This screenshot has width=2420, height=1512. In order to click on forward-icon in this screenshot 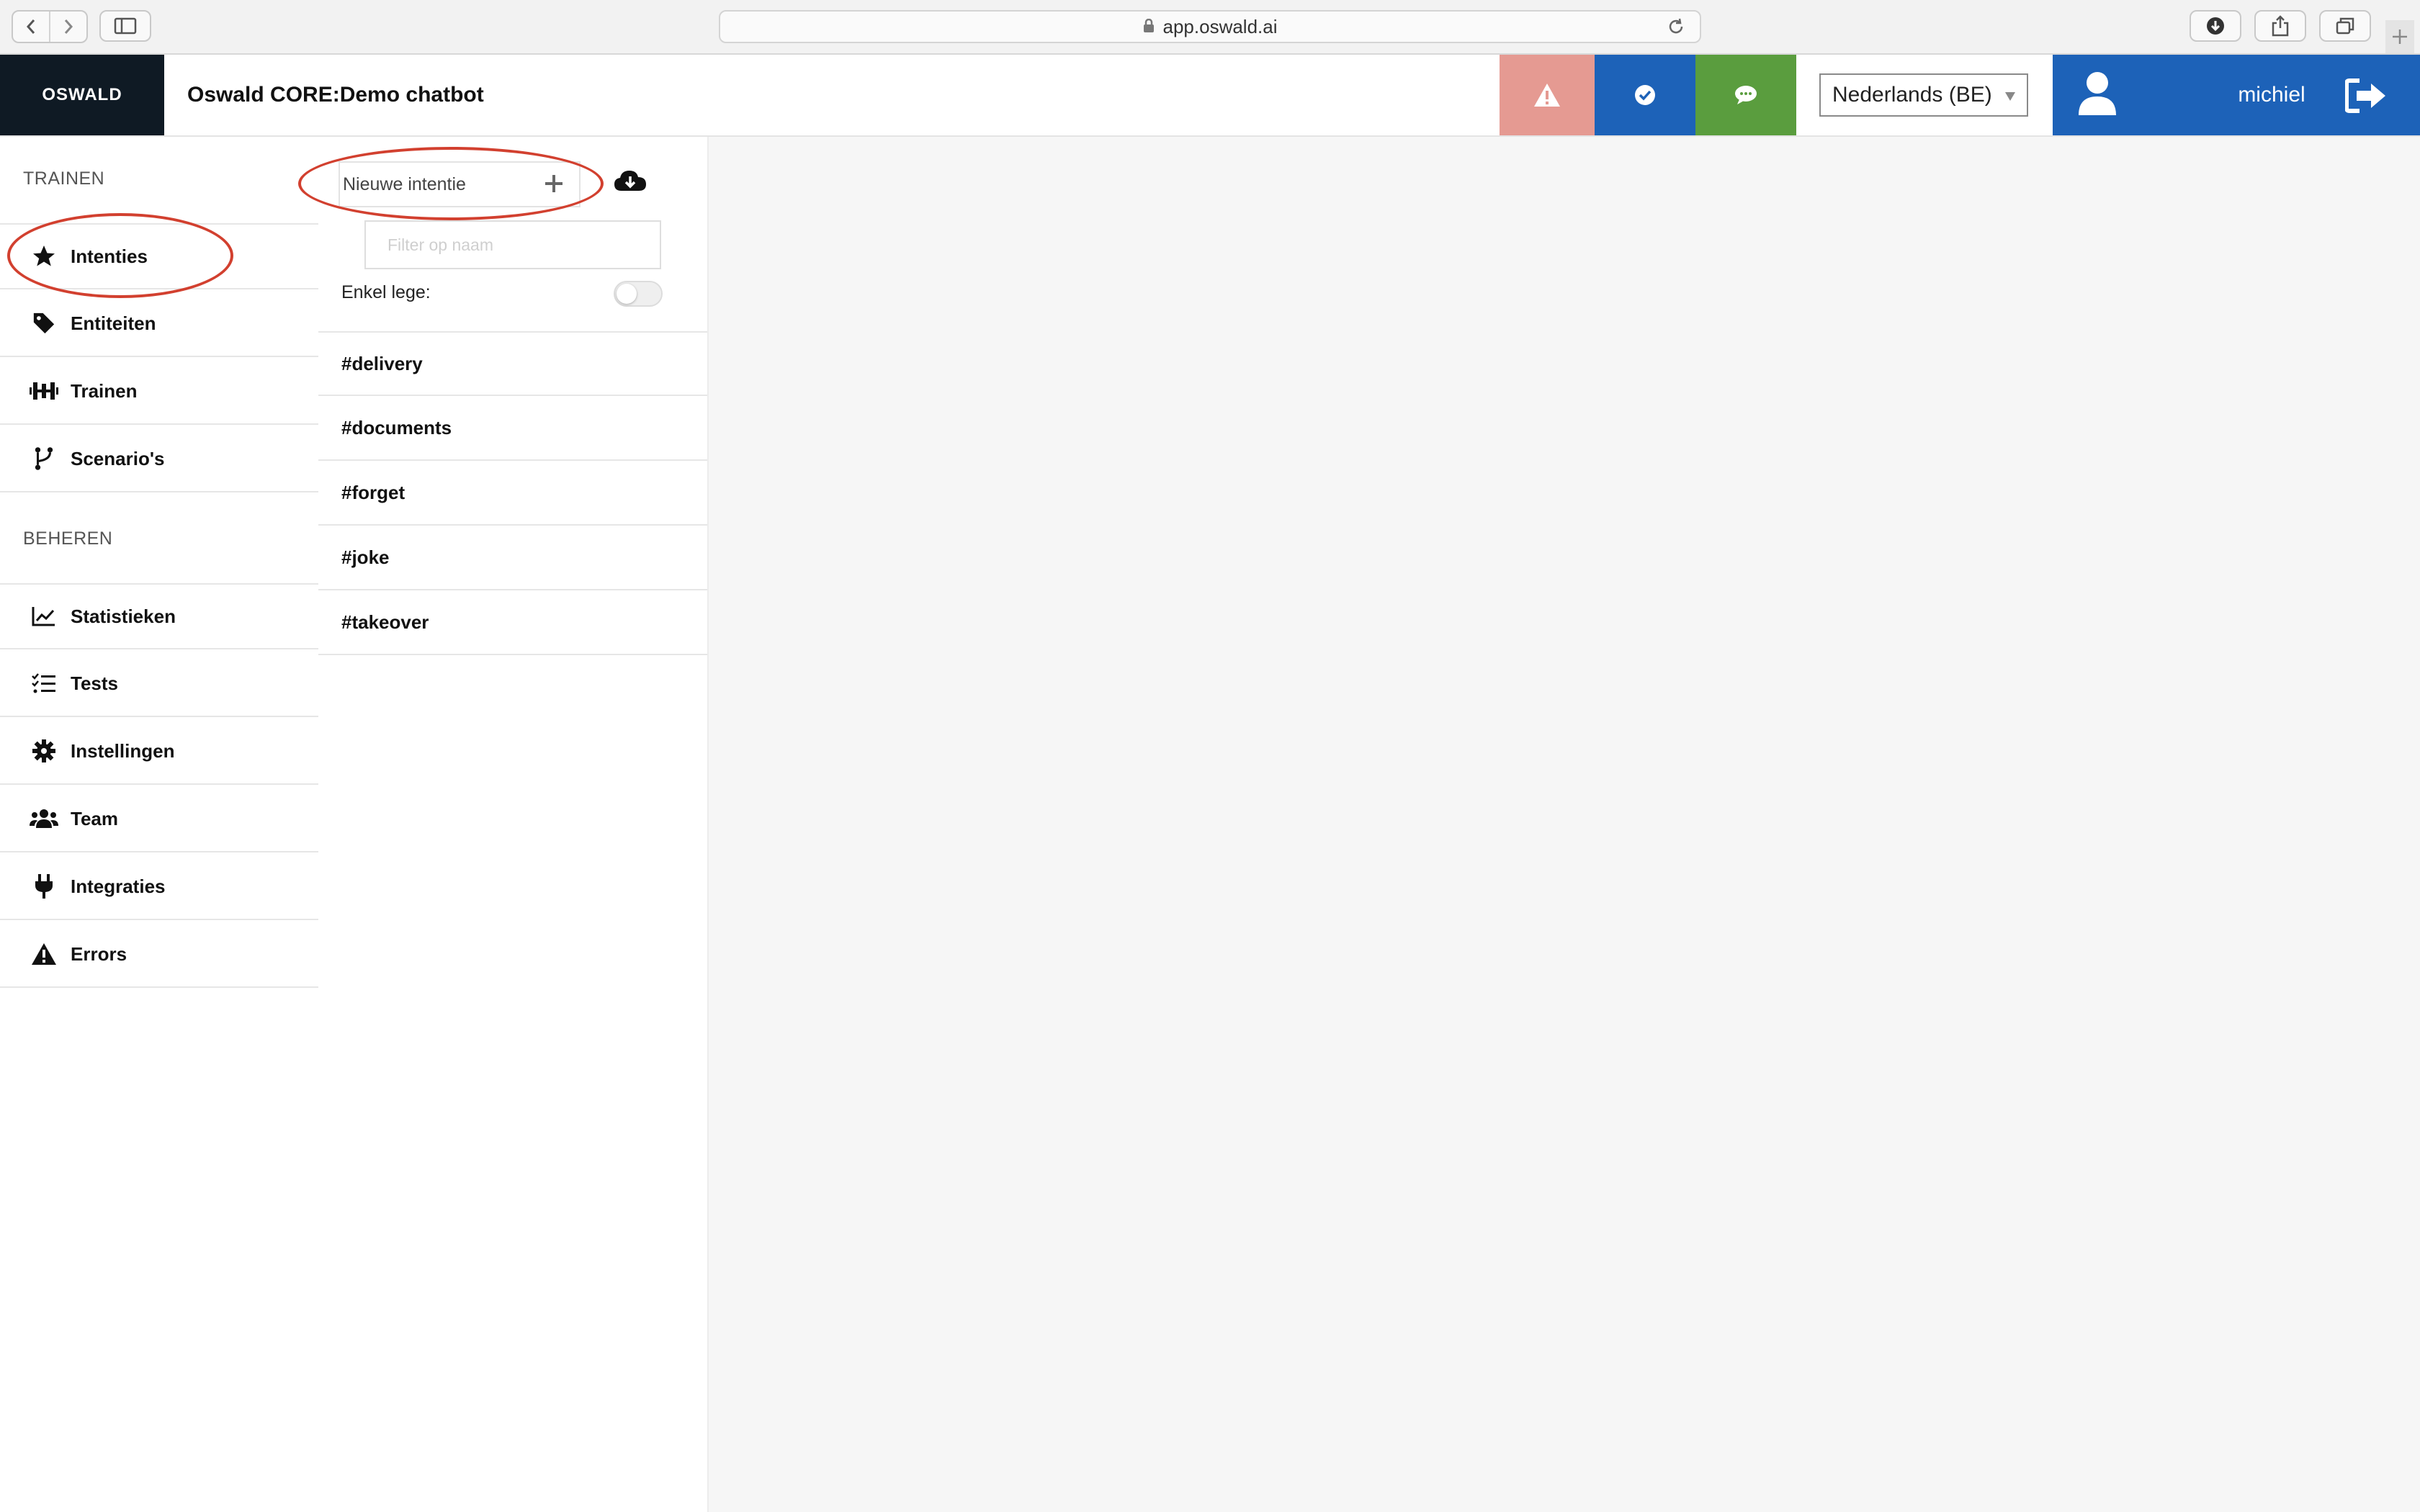, I will do `click(67, 27)`.